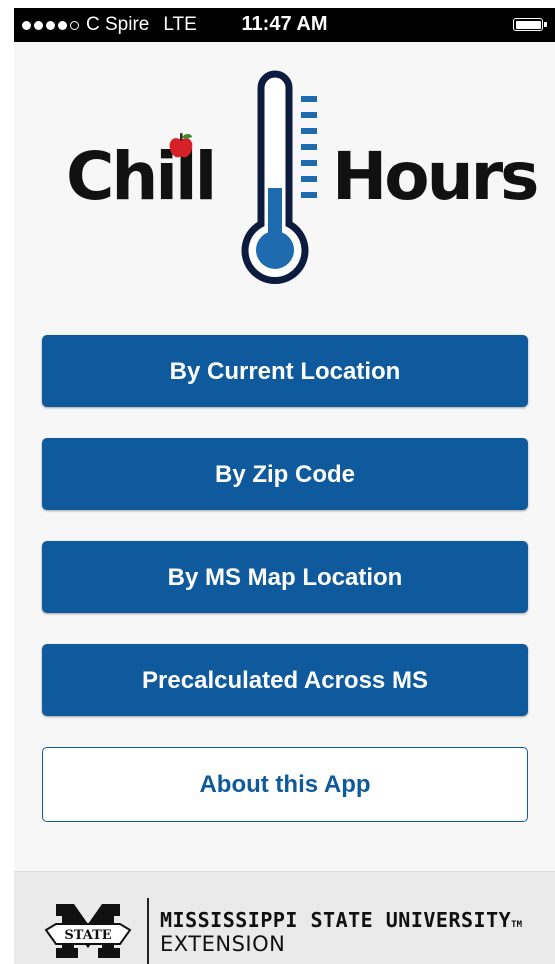 The width and height of the screenshot is (555, 964). I want to click on status-bar: C Spire LTE 11:47 AM, so click(284, 25).